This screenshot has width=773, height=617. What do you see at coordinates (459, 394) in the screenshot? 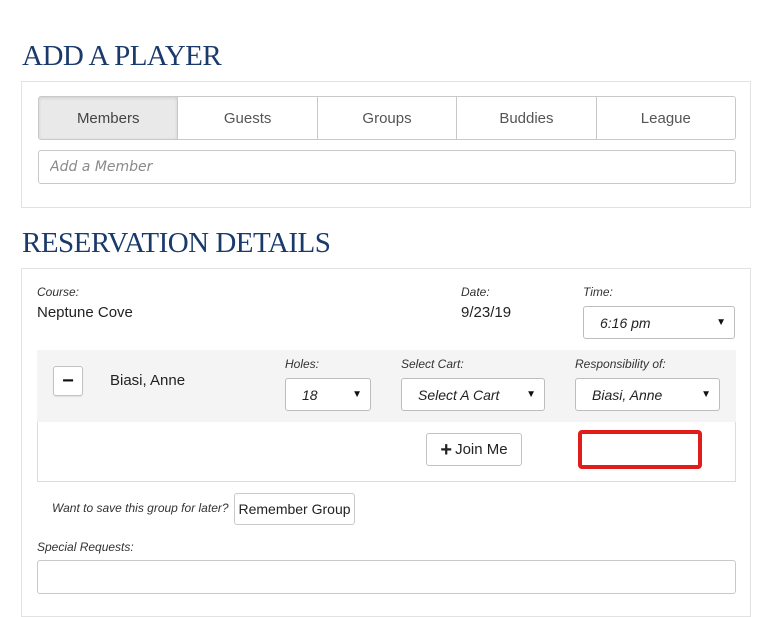
I see `cart-select-value: Select A Cart` at bounding box center [459, 394].